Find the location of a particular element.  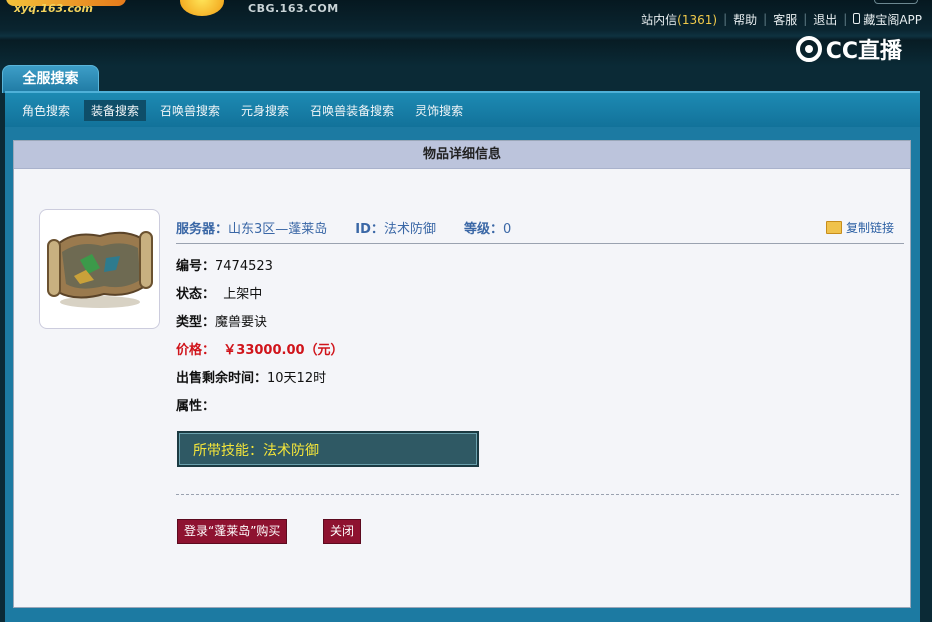

help-link: 帮助 is located at coordinates (745, 19).